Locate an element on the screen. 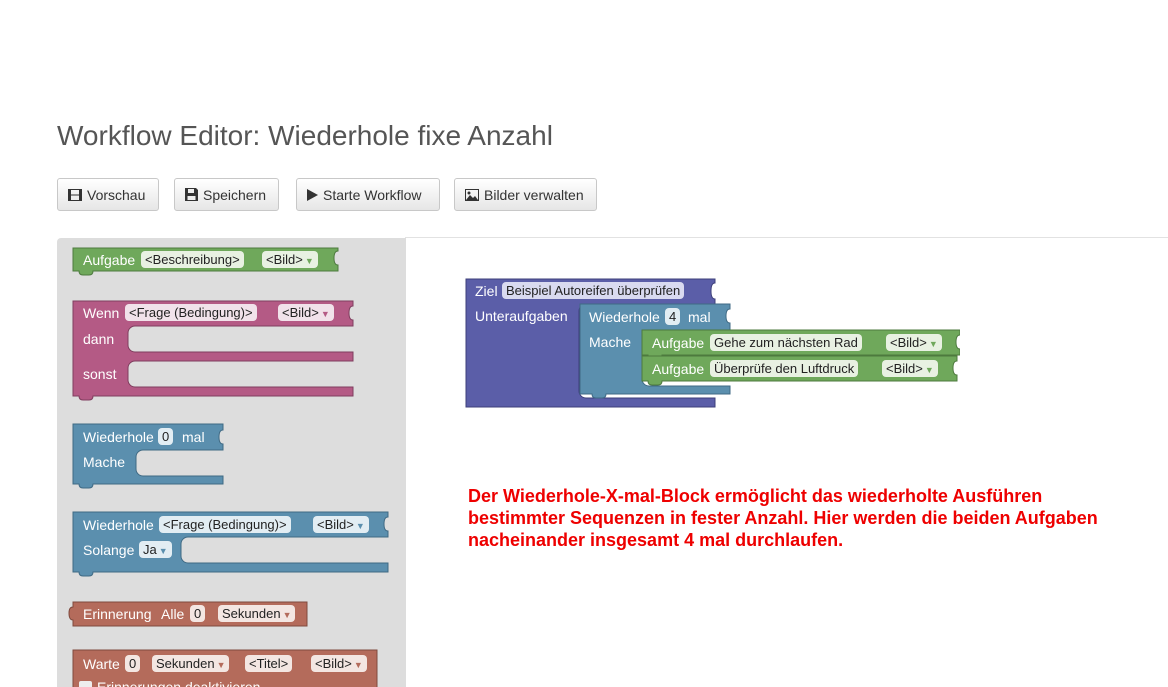  task-1-image-dropdown: <Bild> ▼ is located at coordinates (914, 342).